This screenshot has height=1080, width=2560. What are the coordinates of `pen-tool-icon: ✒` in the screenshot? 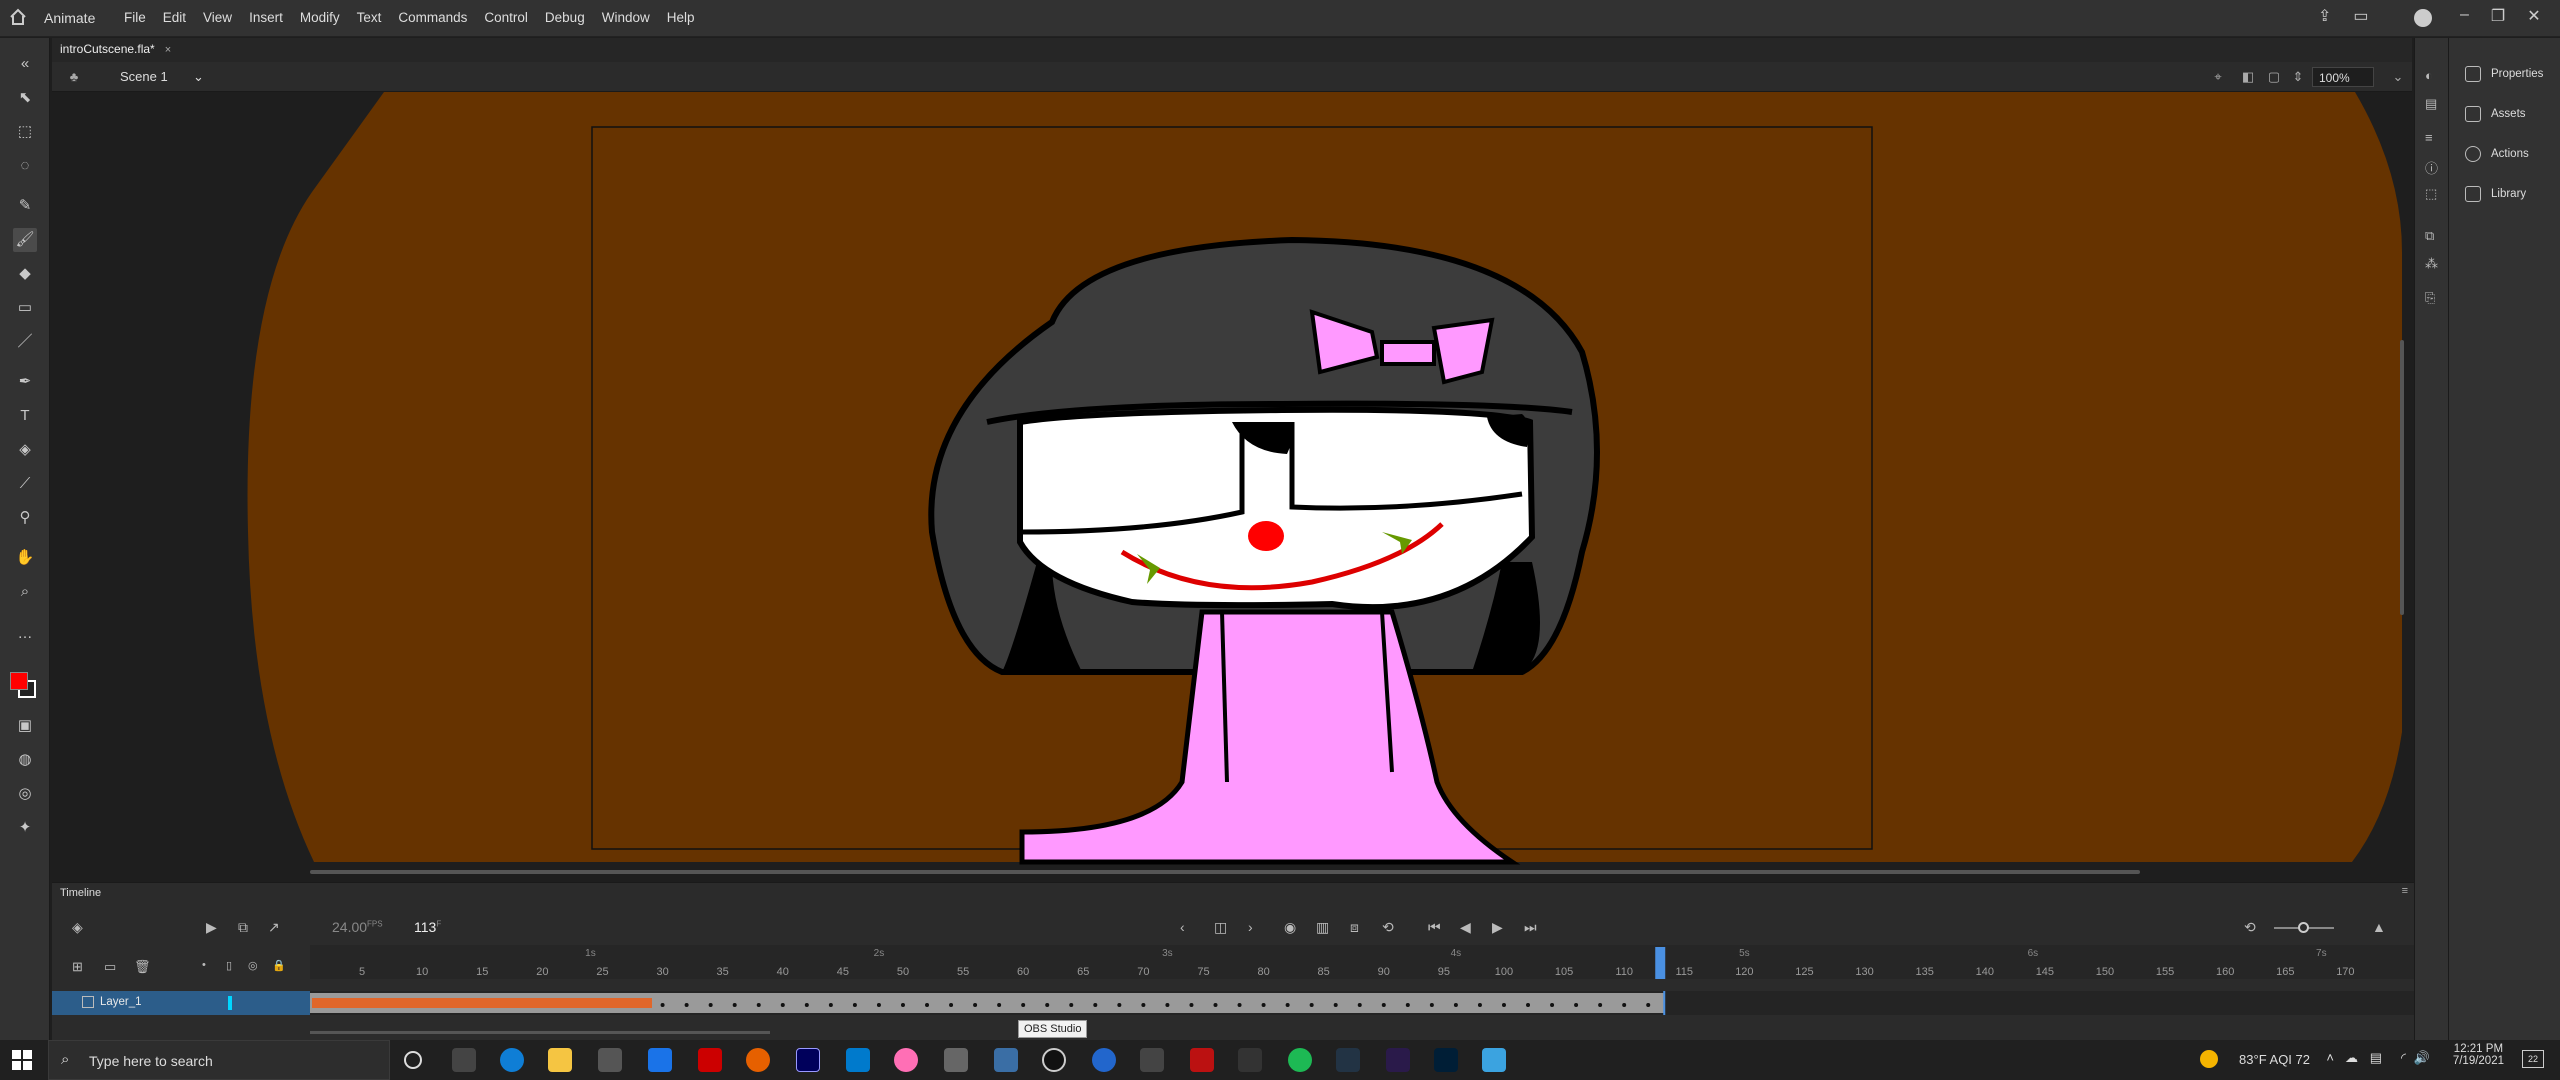 It's located at (25, 382).